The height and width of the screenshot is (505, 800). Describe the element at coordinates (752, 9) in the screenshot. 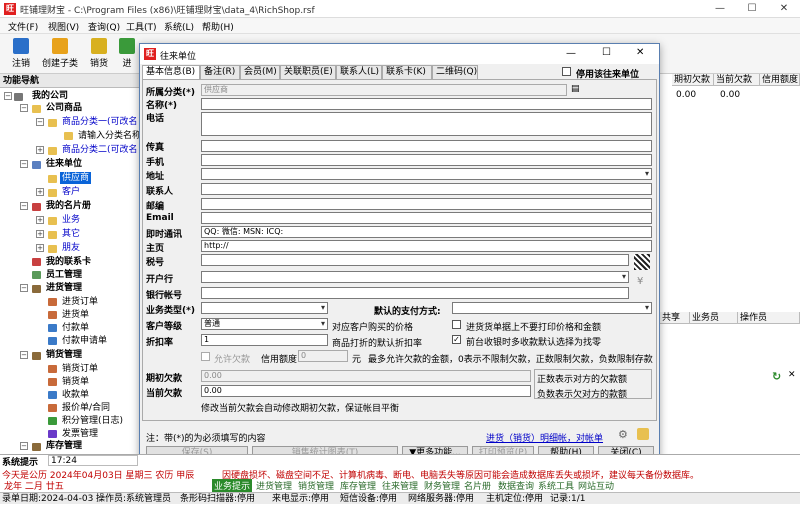

I see `maximize-button: ☐` at that location.